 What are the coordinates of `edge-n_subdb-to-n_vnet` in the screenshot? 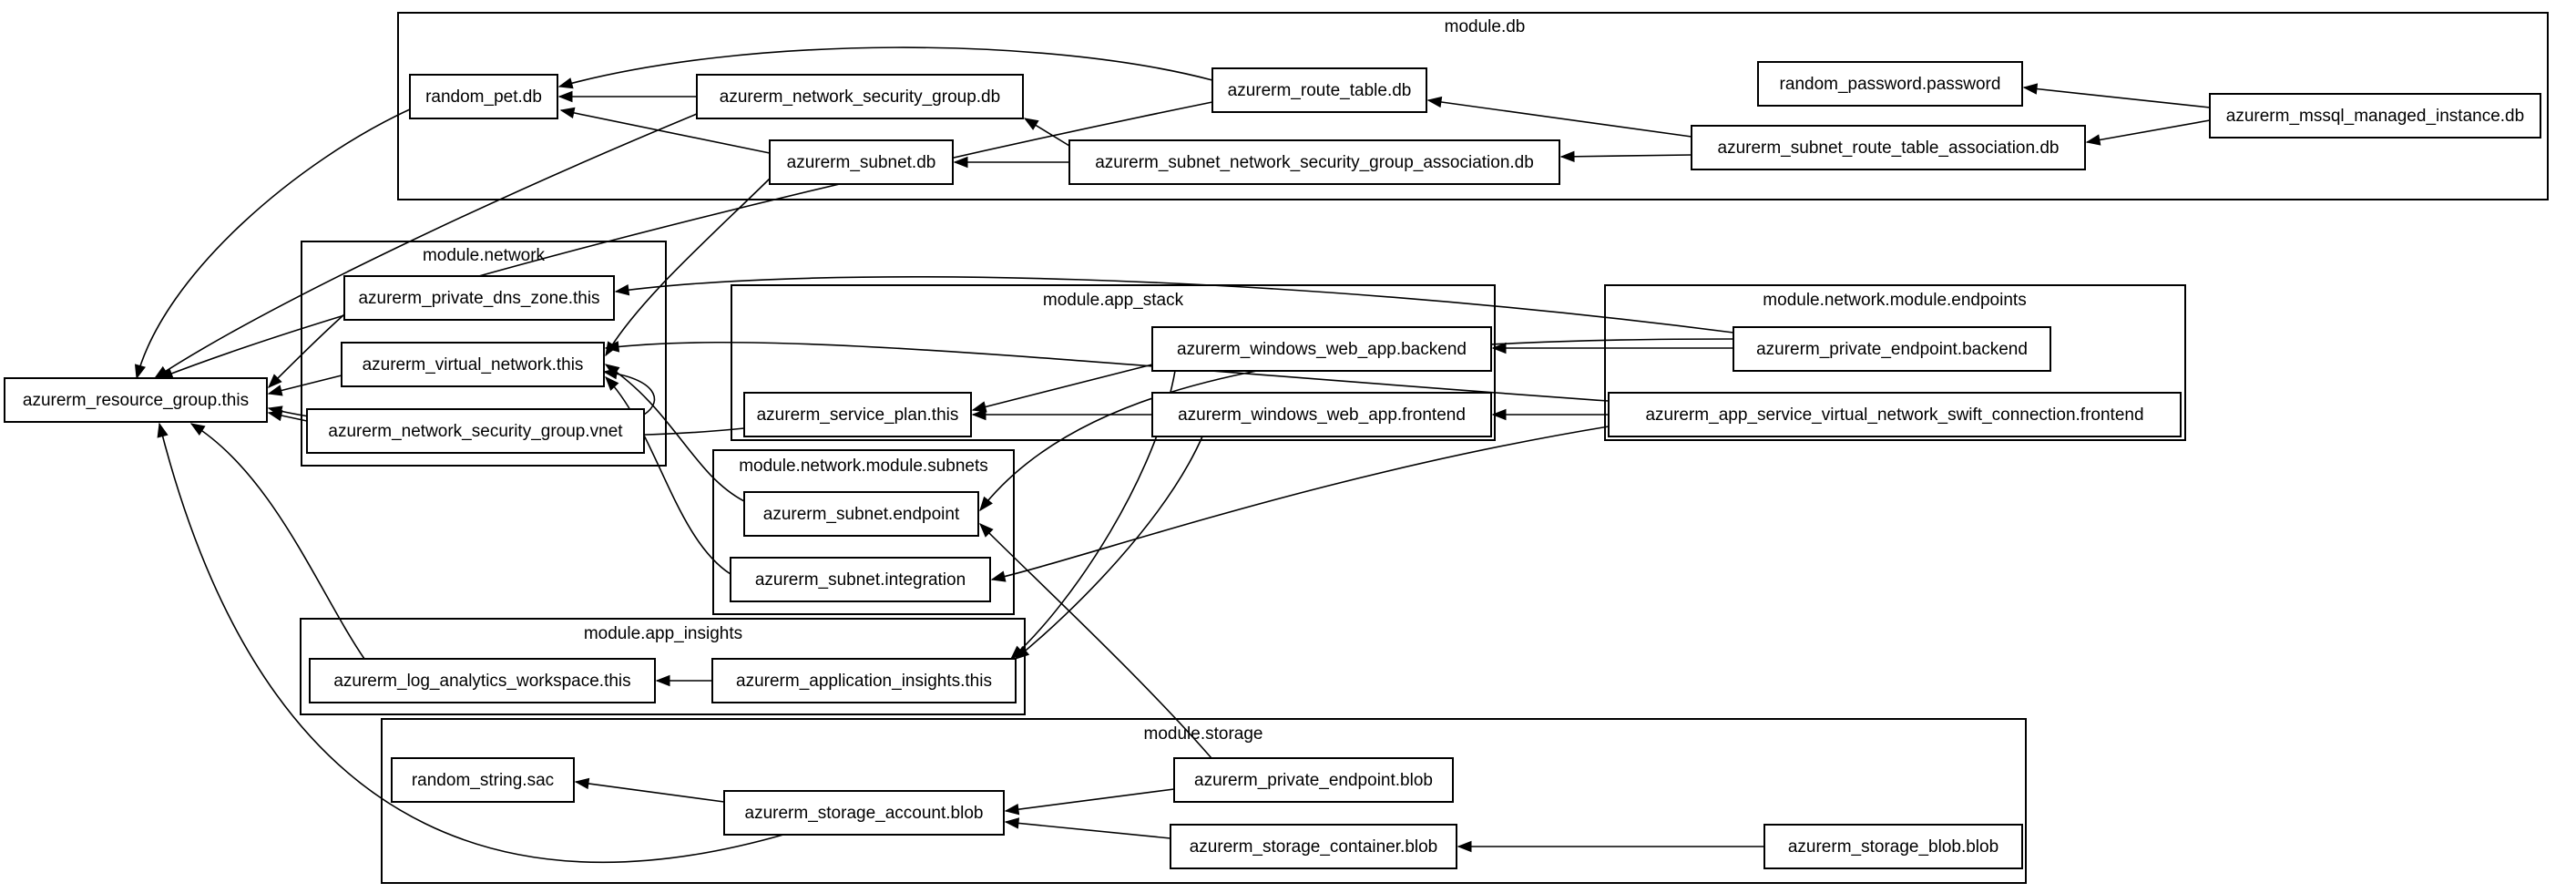 It's located at (688, 267).